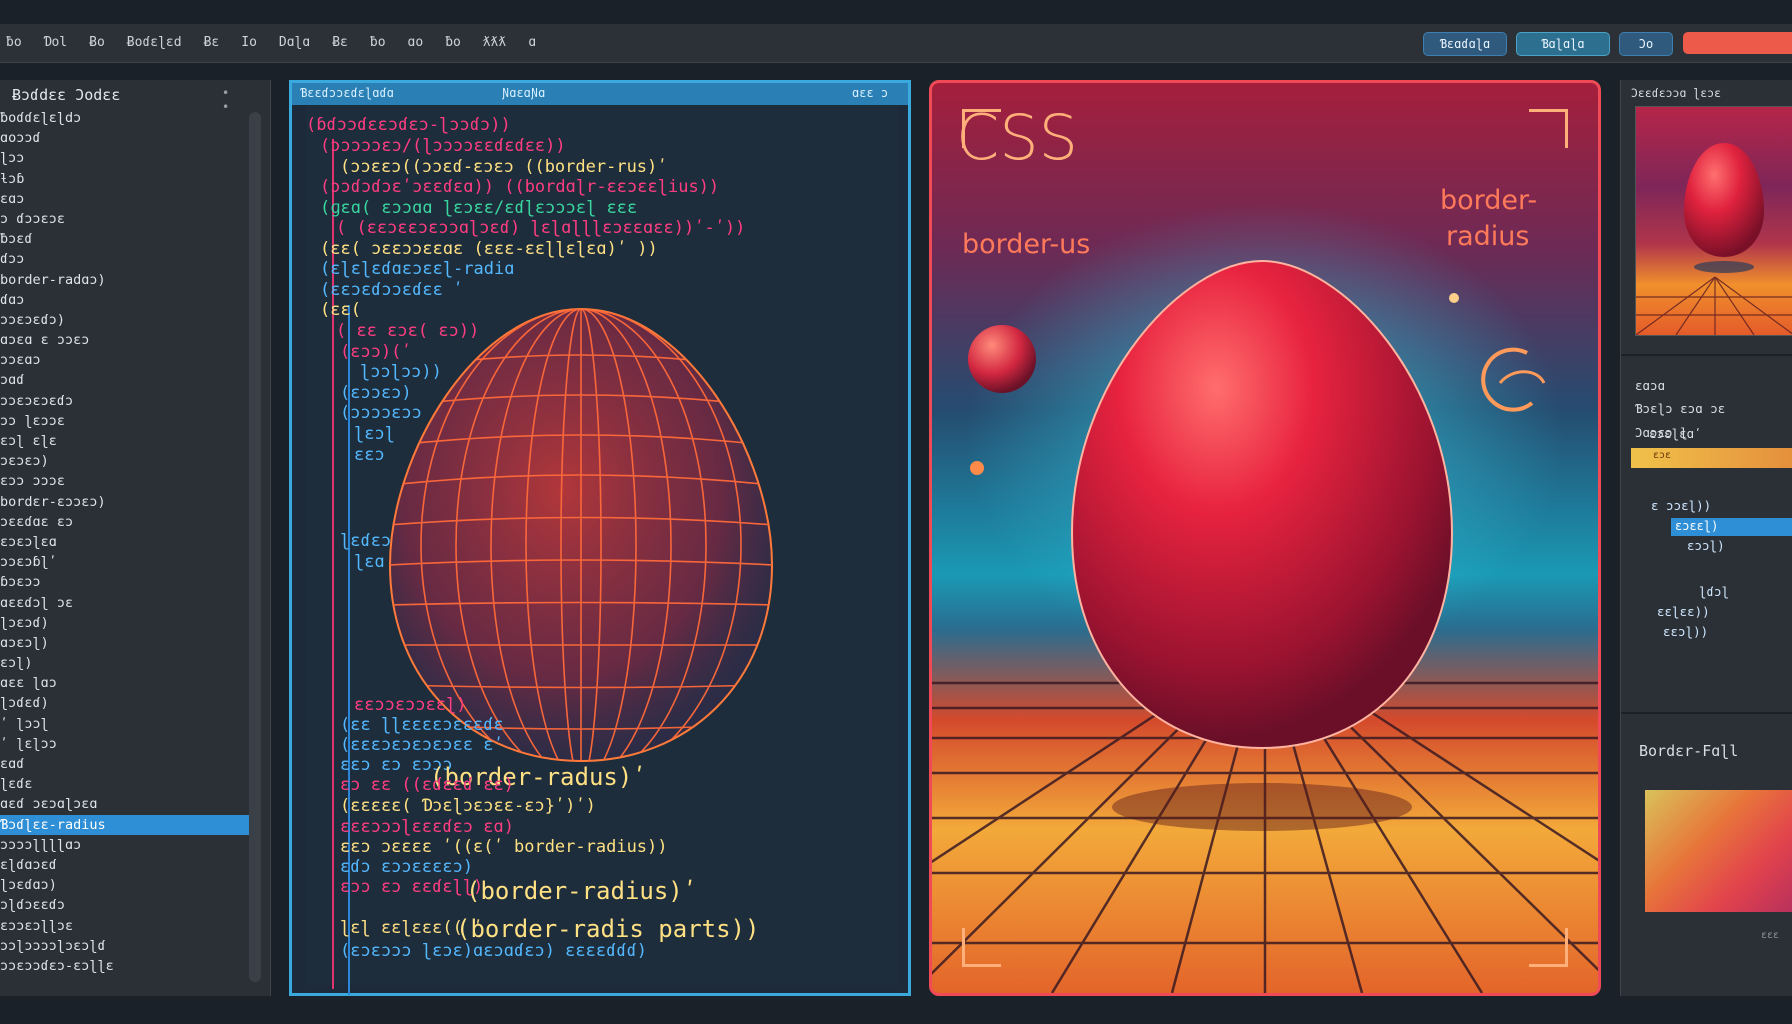  I want to click on sidebar-item: border-radɑɔ), so click(125, 280).